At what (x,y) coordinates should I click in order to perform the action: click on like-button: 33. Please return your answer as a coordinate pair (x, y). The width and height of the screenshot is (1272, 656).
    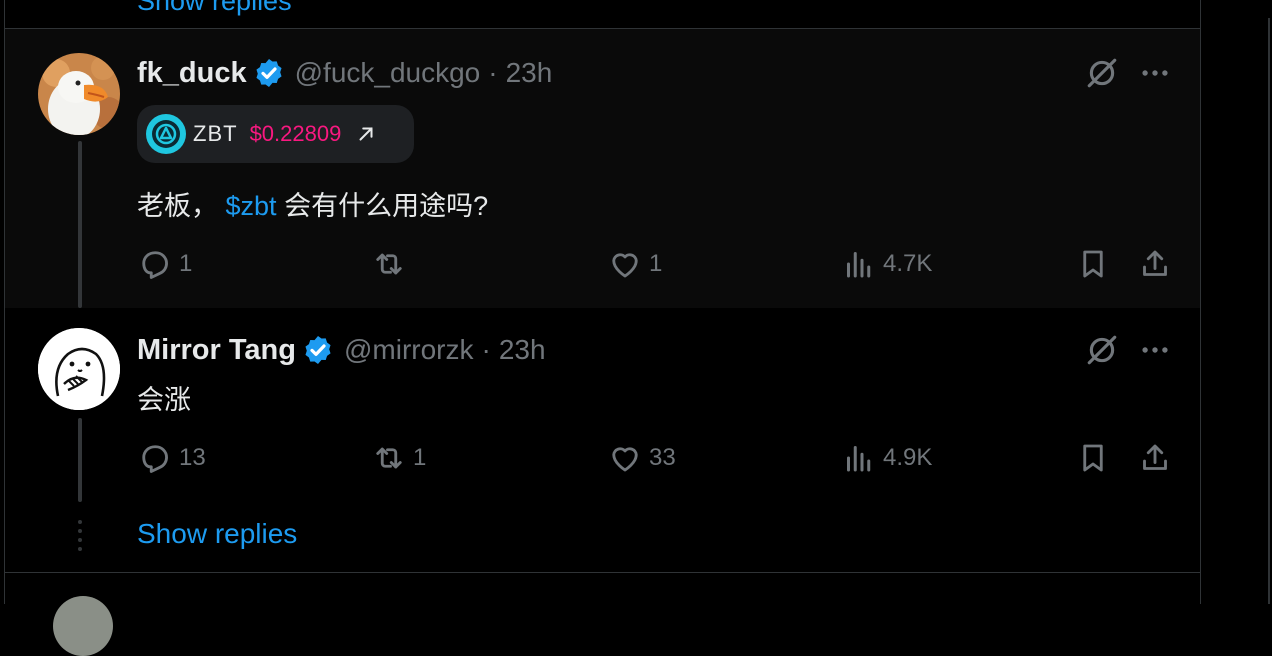
    Looking at the image, I should click on (641, 458).